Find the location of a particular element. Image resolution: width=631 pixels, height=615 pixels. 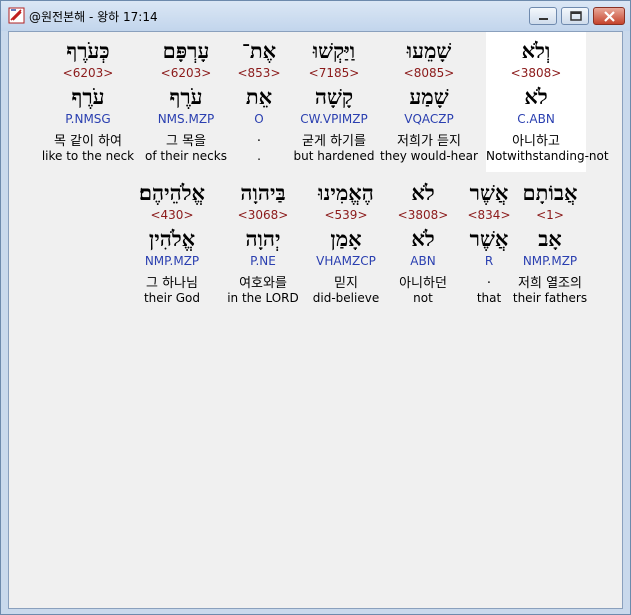

morphology-code: NMP.MZP is located at coordinates (172, 261).